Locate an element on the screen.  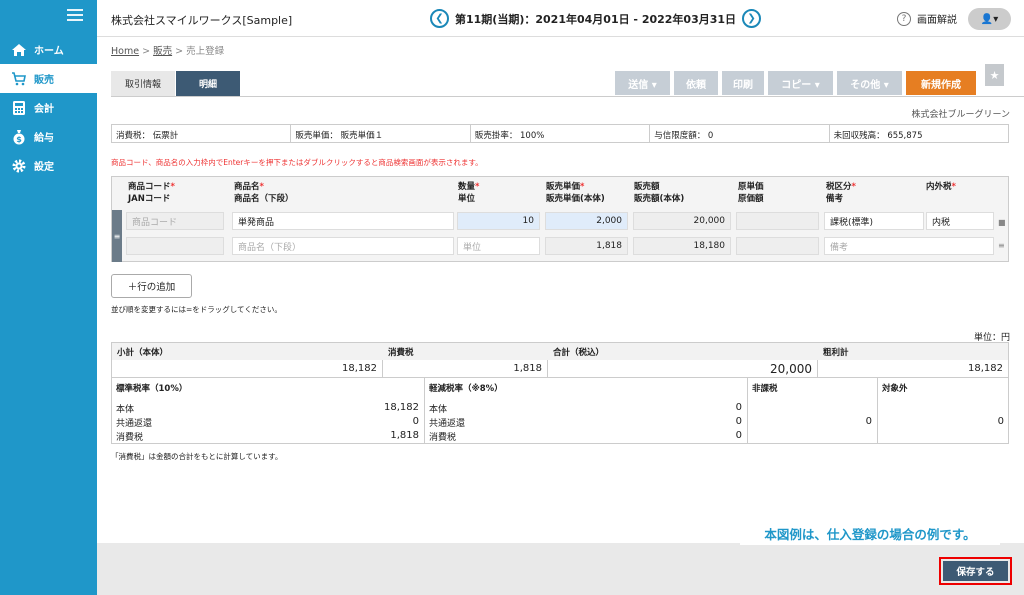
drag-handle-icon: ≡ is located at coordinates (117, 236).